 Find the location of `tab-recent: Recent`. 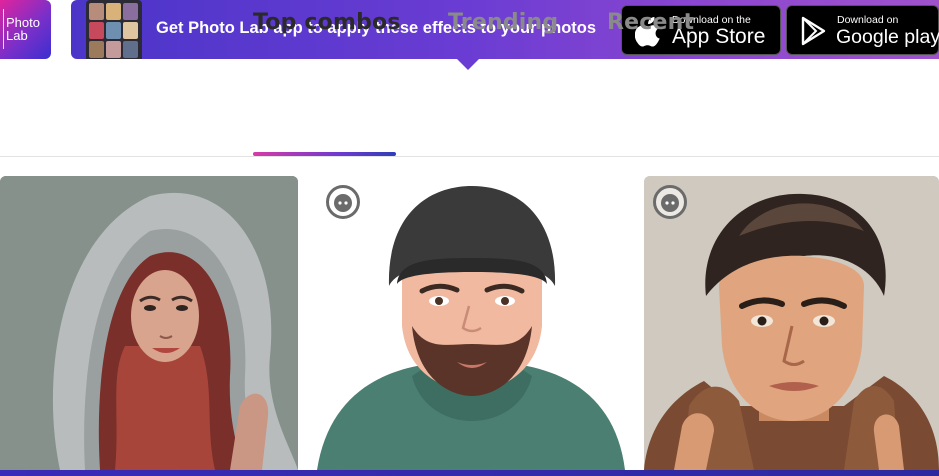

tab-recent: Recent is located at coordinates (650, 22).